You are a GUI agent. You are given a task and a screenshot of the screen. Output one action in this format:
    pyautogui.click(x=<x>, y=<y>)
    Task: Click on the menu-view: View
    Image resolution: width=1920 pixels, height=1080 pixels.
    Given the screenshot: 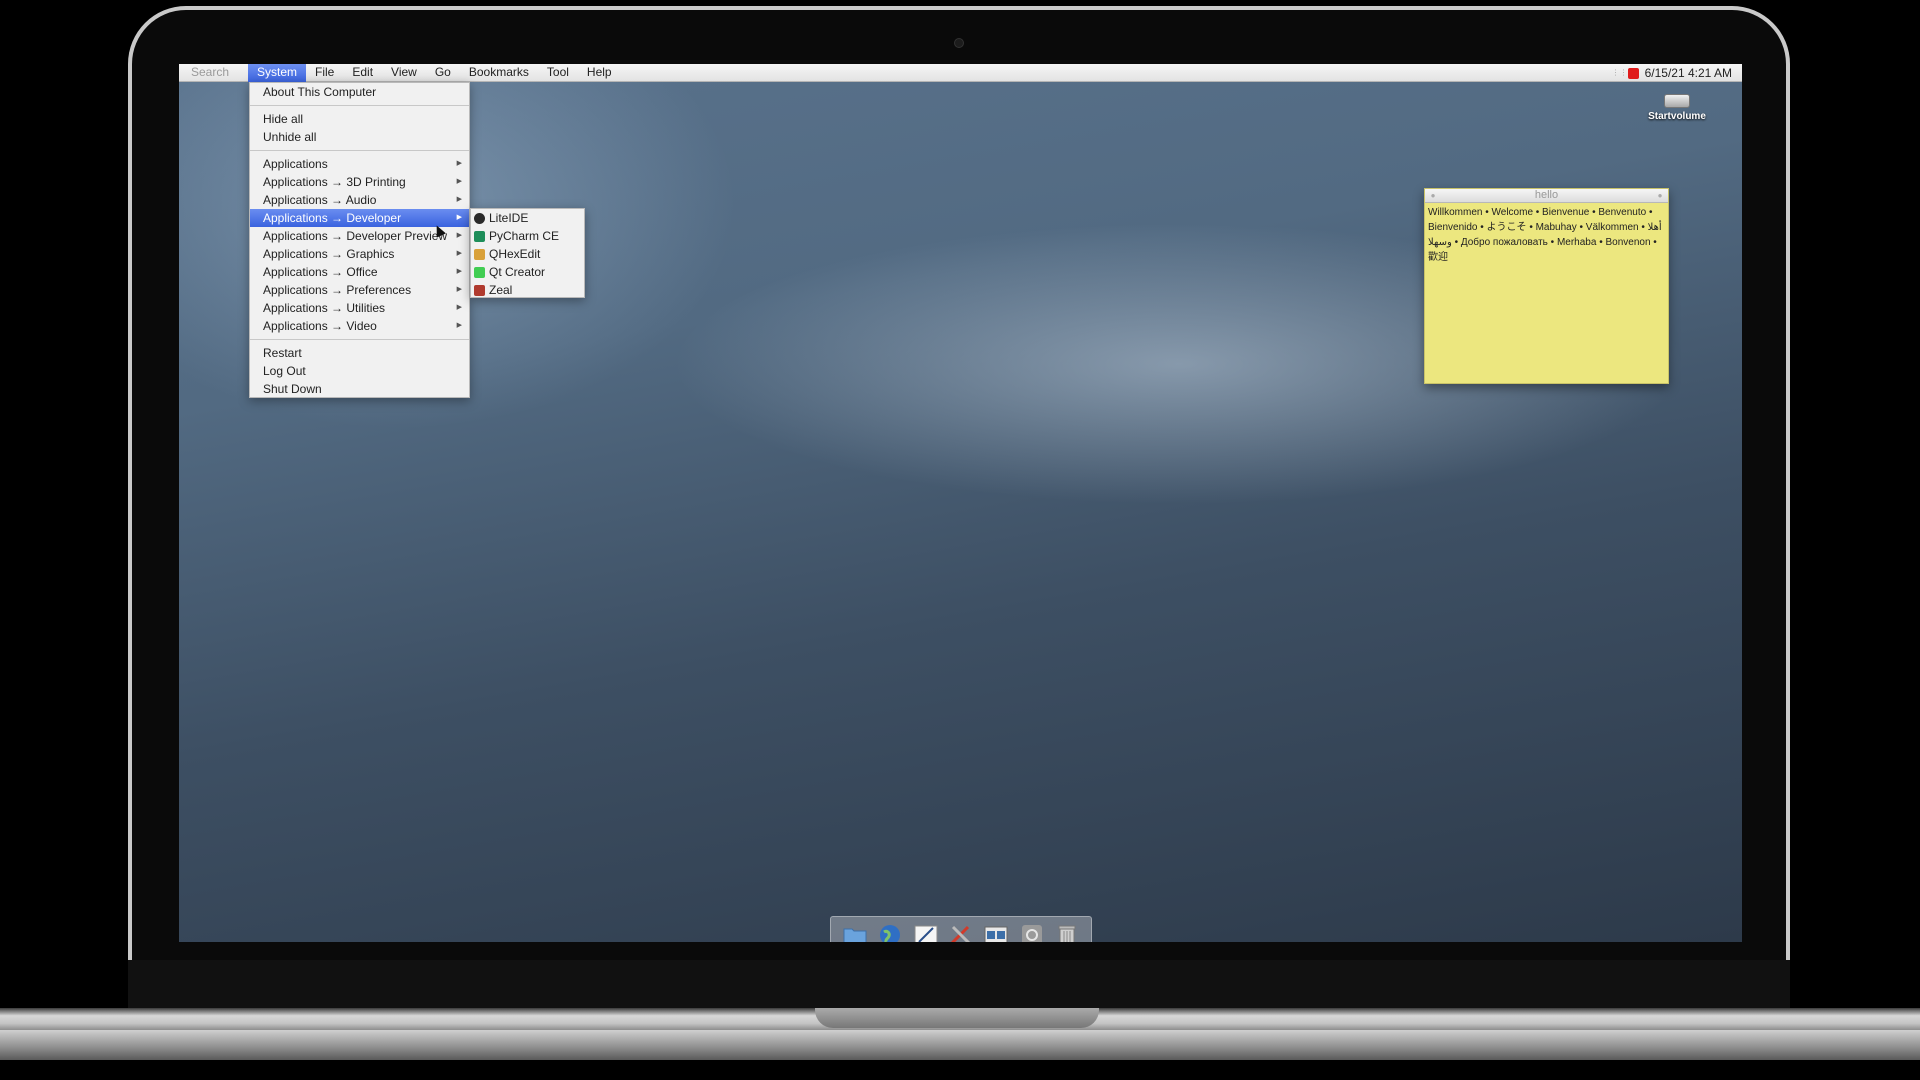 What is the action you would take?
    pyautogui.click(x=404, y=73)
    